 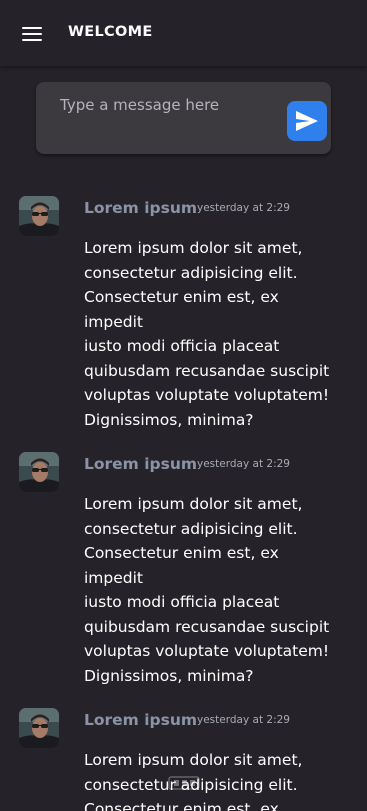 I want to click on send-button, so click(x=307, y=121).